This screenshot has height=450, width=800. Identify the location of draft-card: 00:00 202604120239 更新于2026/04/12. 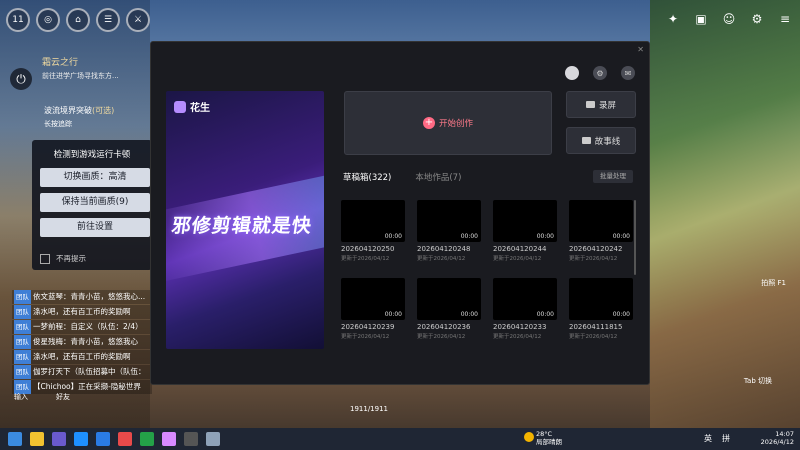
(373, 309).